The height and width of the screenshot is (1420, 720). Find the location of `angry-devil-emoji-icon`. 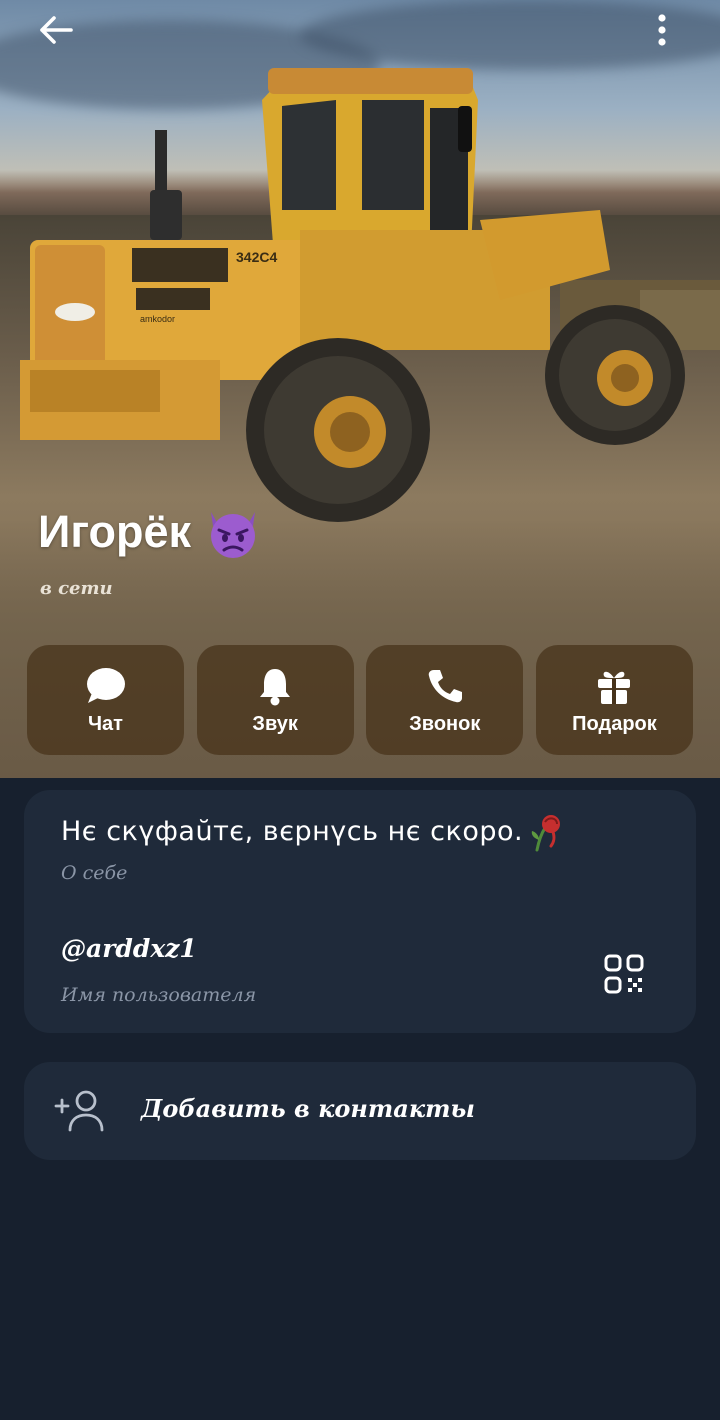

angry-devil-emoji-icon is located at coordinates (233, 535).